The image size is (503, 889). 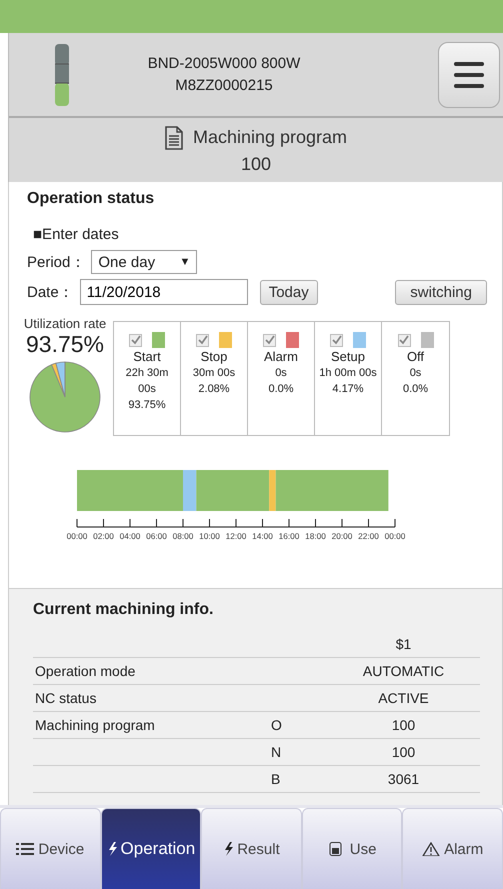 I want to click on row-key: O, so click(x=299, y=724).